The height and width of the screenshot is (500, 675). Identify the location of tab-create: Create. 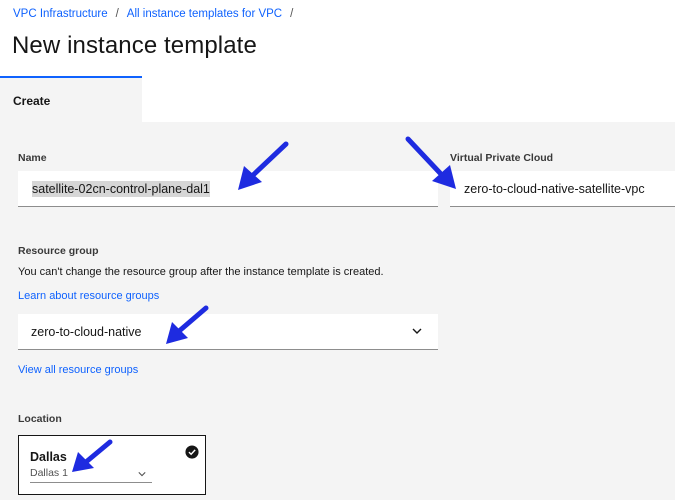
(71, 99).